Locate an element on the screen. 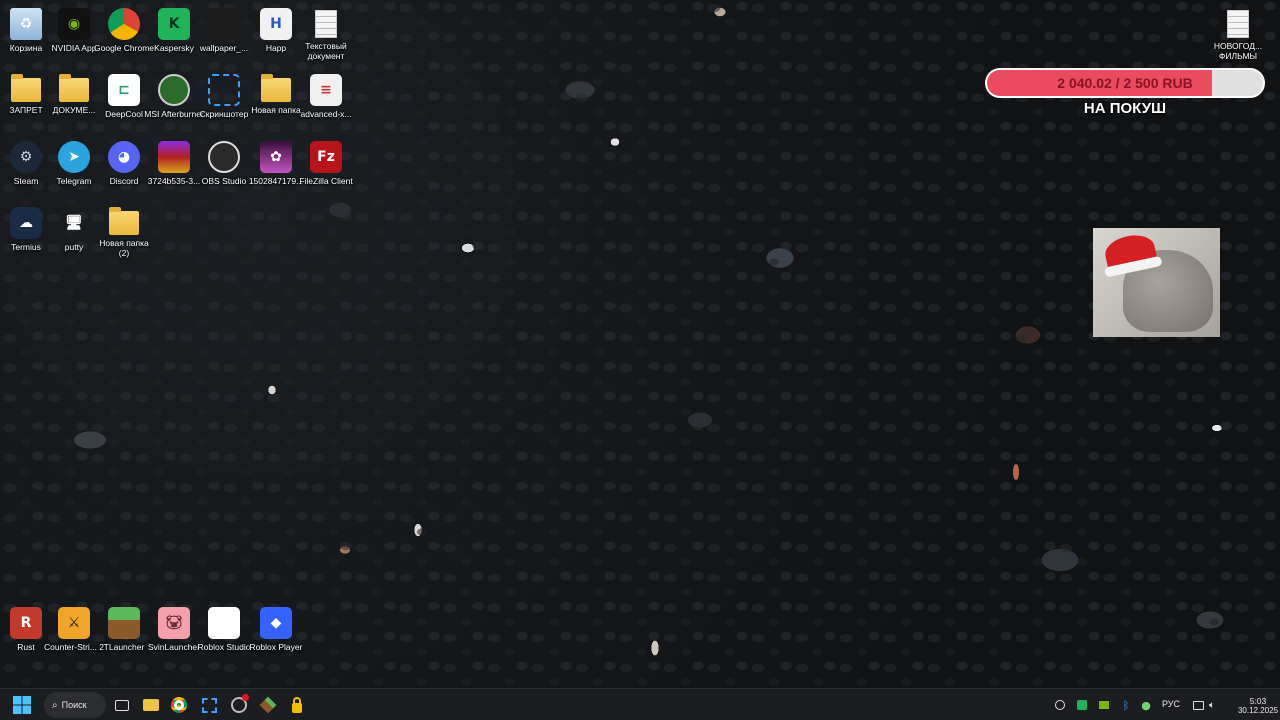  volume-icon: 🔈︎ is located at coordinates (1212, 705).